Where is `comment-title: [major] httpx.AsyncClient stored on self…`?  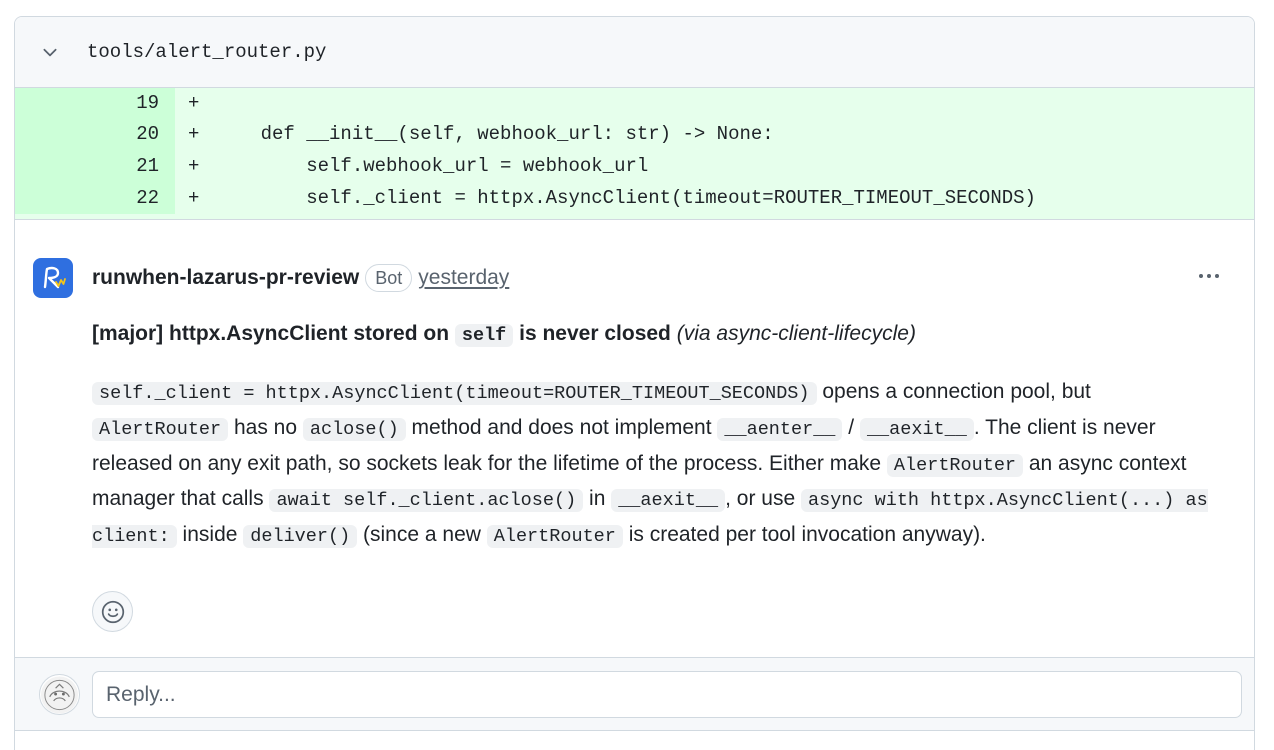 comment-title: [major] httpx.AsyncClient stored on self… is located at coordinates (504, 335).